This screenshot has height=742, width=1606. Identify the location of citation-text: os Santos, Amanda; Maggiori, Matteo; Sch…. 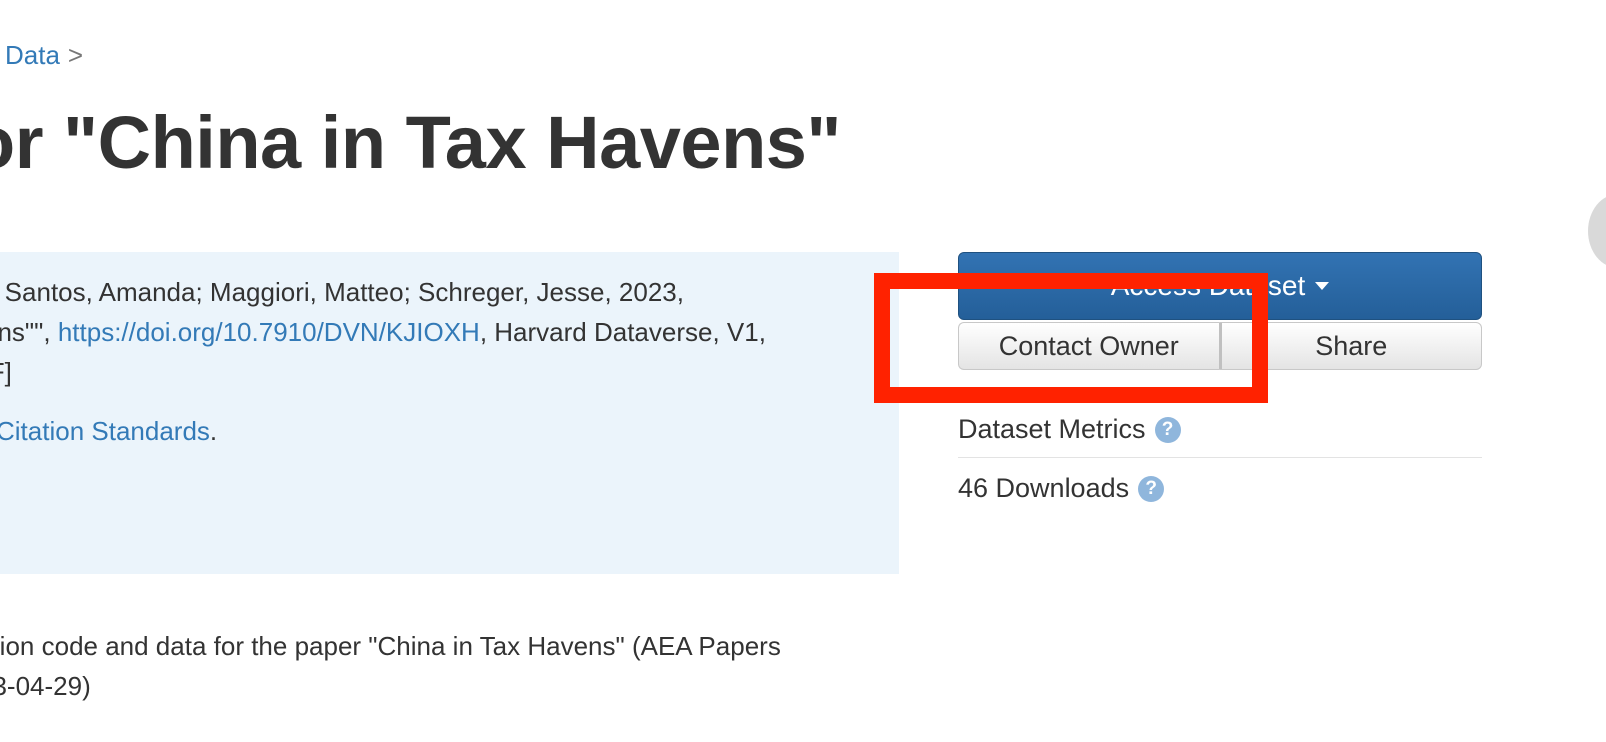
(383, 332).